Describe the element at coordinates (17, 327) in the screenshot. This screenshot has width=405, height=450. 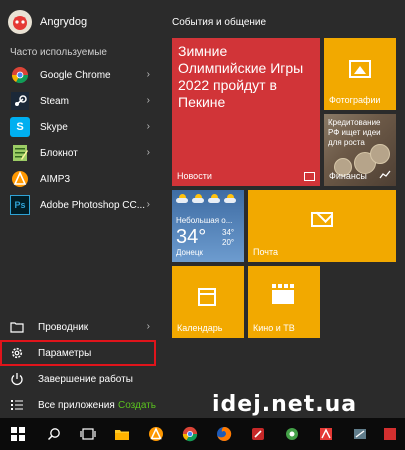
I see `folder-icon` at that location.